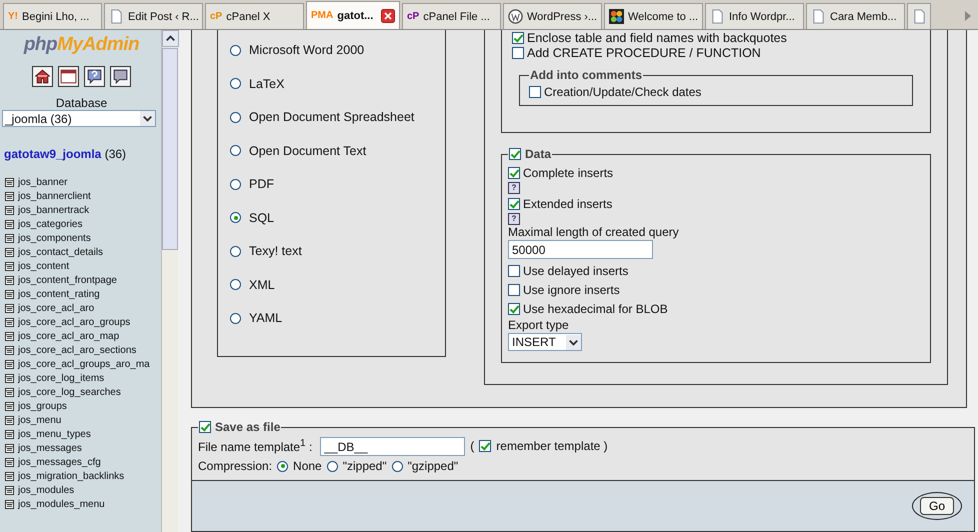 The height and width of the screenshot is (532, 978). I want to click on table-link: jos_content, so click(44, 266).